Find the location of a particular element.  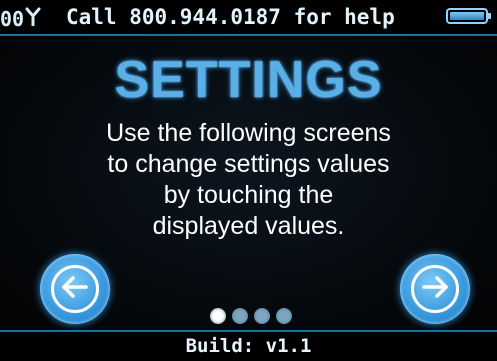

page-title: SETTINGS is located at coordinates (248, 80).